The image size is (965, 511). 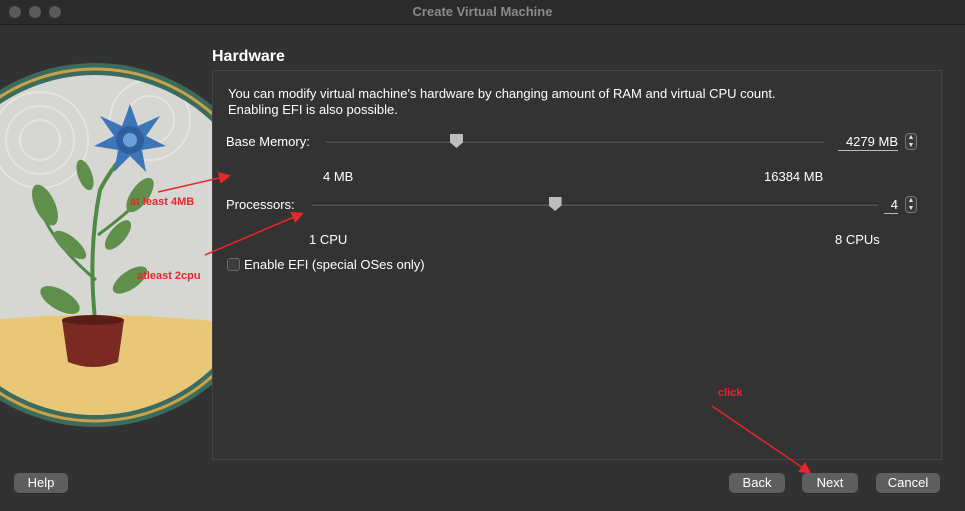 I want to click on enable-efi-label: Enable EFI (special OSes only), so click(x=334, y=264).